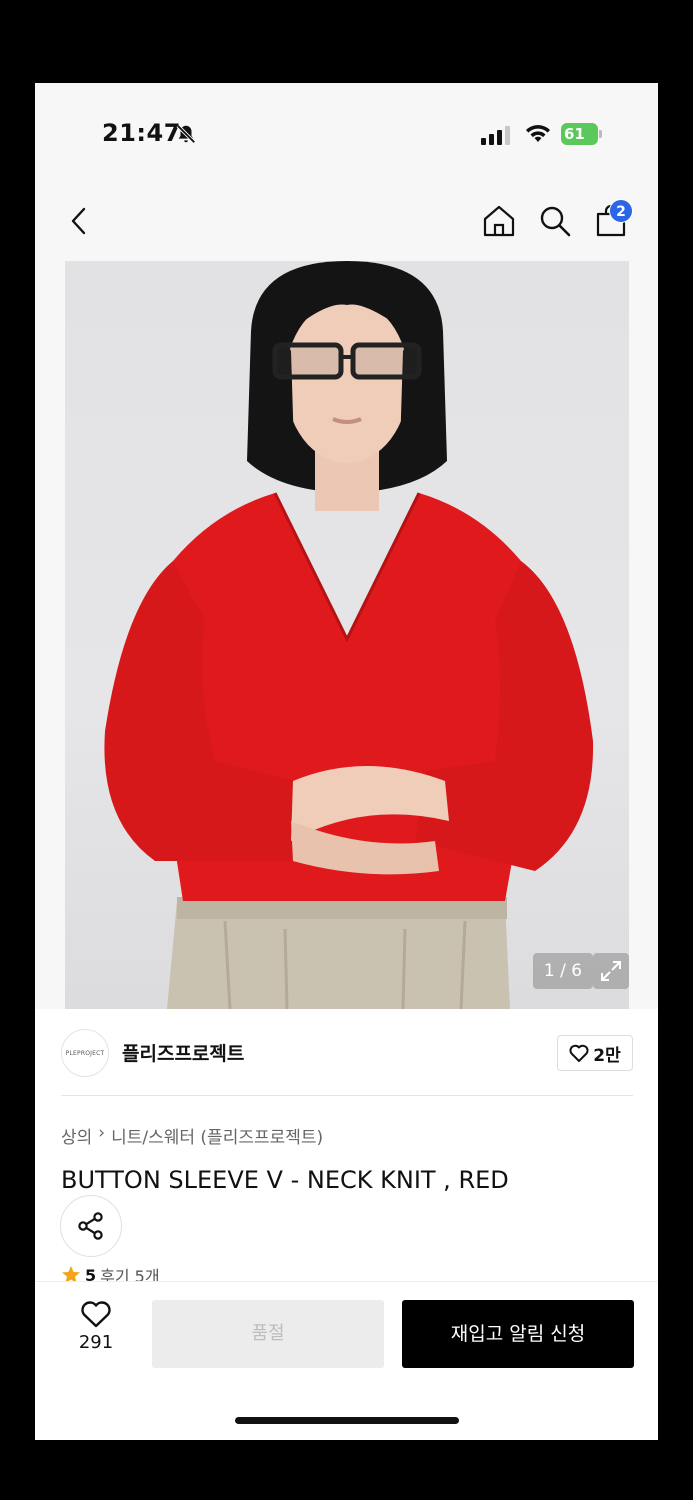 This screenshot has height=1500, width=693. I want to click on status-time: 21:47, so click(141, 133).